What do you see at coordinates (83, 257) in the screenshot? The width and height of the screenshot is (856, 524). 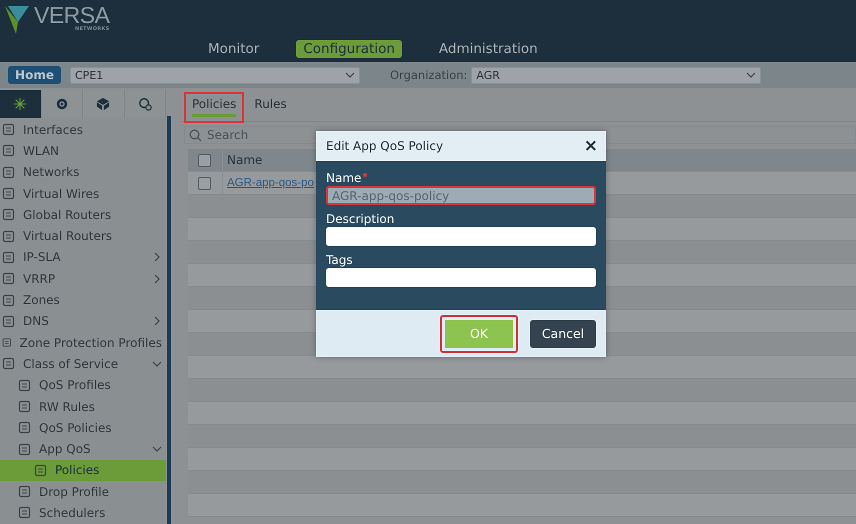 I see `sidebar-item: IP-SLA` at bounding box center [83, 257].